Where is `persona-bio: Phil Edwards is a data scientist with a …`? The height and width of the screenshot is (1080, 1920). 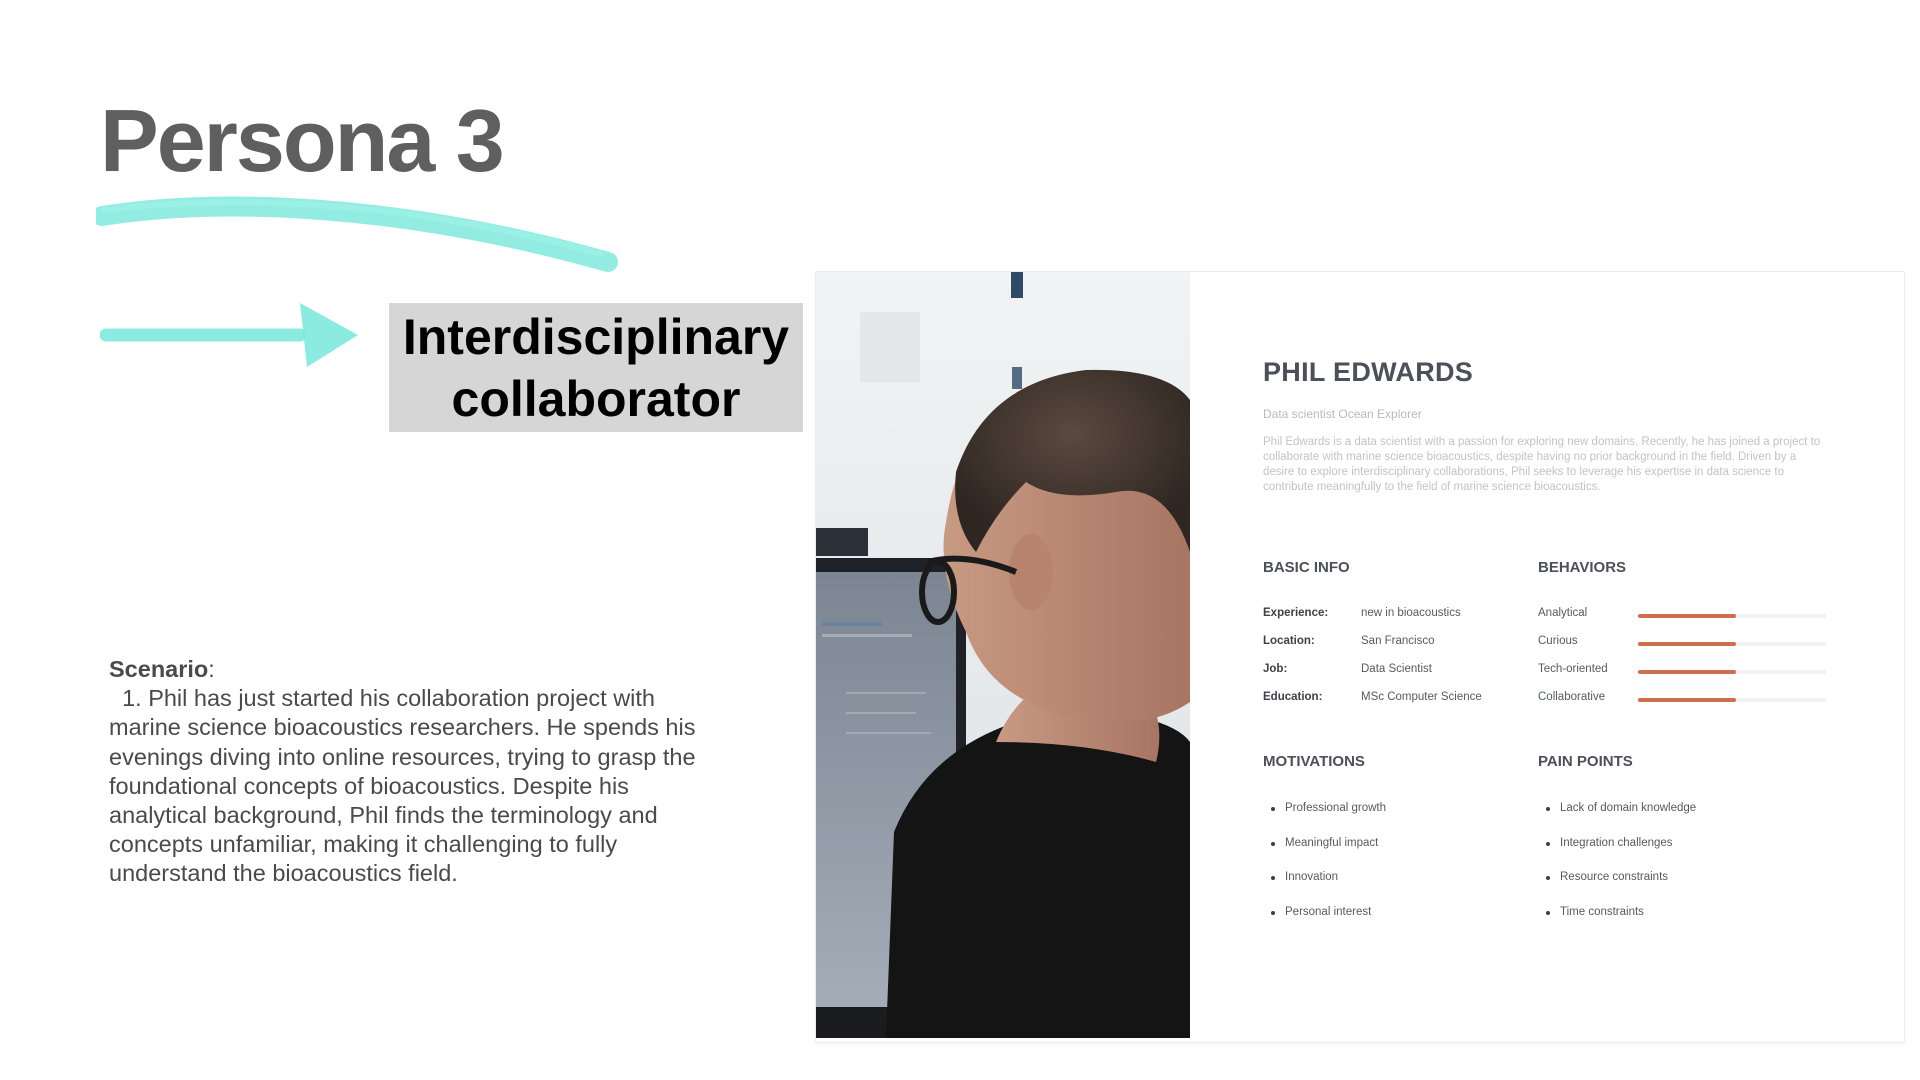 persona-bio: Phil Edwards is a data scientist with a … is located at coordinates (1542, 464).